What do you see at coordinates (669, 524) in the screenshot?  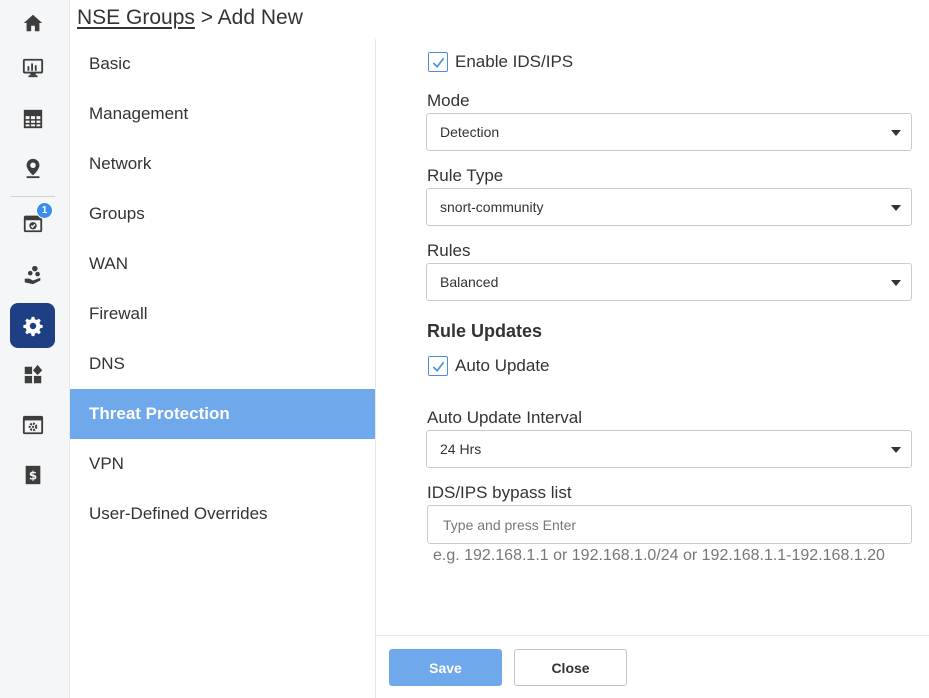 I see `bypass-list-input` at bounding box center [669, 524].